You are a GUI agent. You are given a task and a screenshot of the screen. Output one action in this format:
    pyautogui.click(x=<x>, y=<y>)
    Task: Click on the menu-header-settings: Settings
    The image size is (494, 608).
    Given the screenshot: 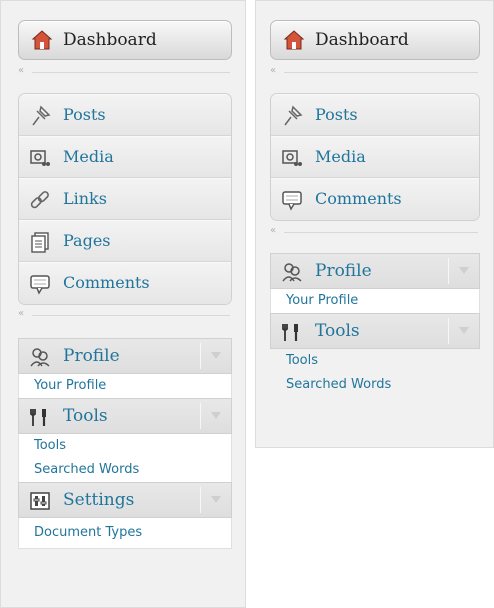 What is the action you would take?
    pyautogui.click(x=125, y=500)
    